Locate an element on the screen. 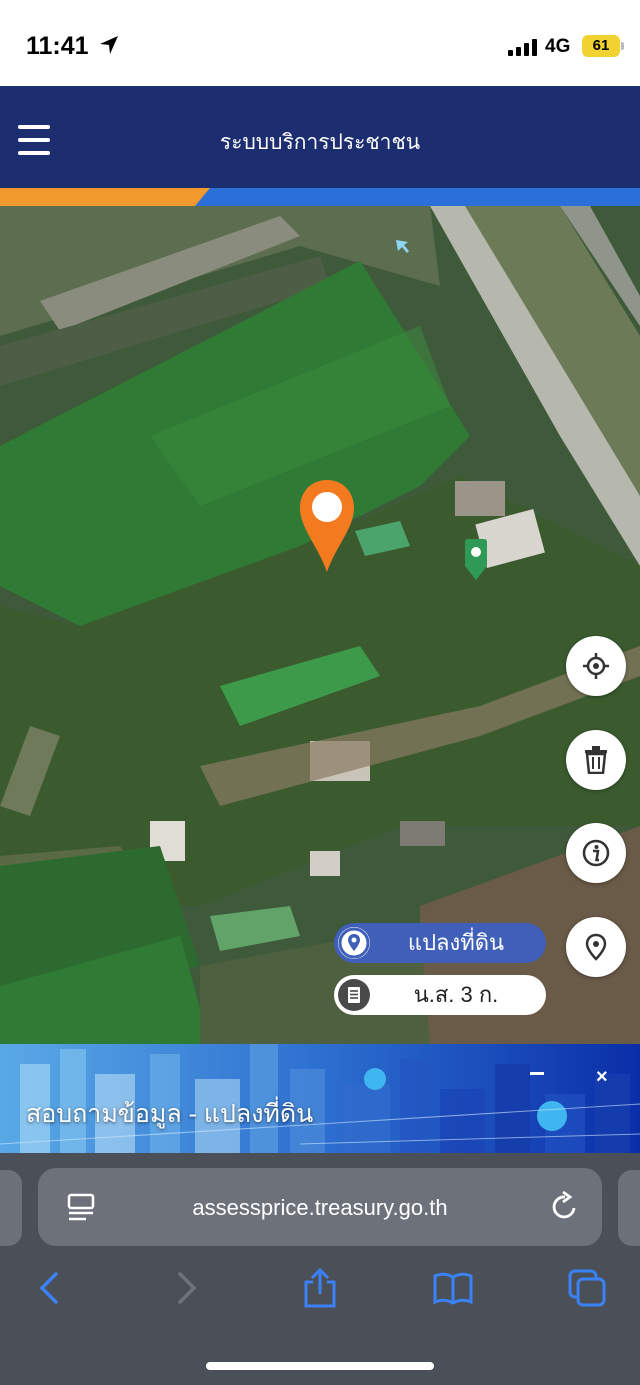 The image size is (640, 1385). document-icon is located at coordinates (354, 995).